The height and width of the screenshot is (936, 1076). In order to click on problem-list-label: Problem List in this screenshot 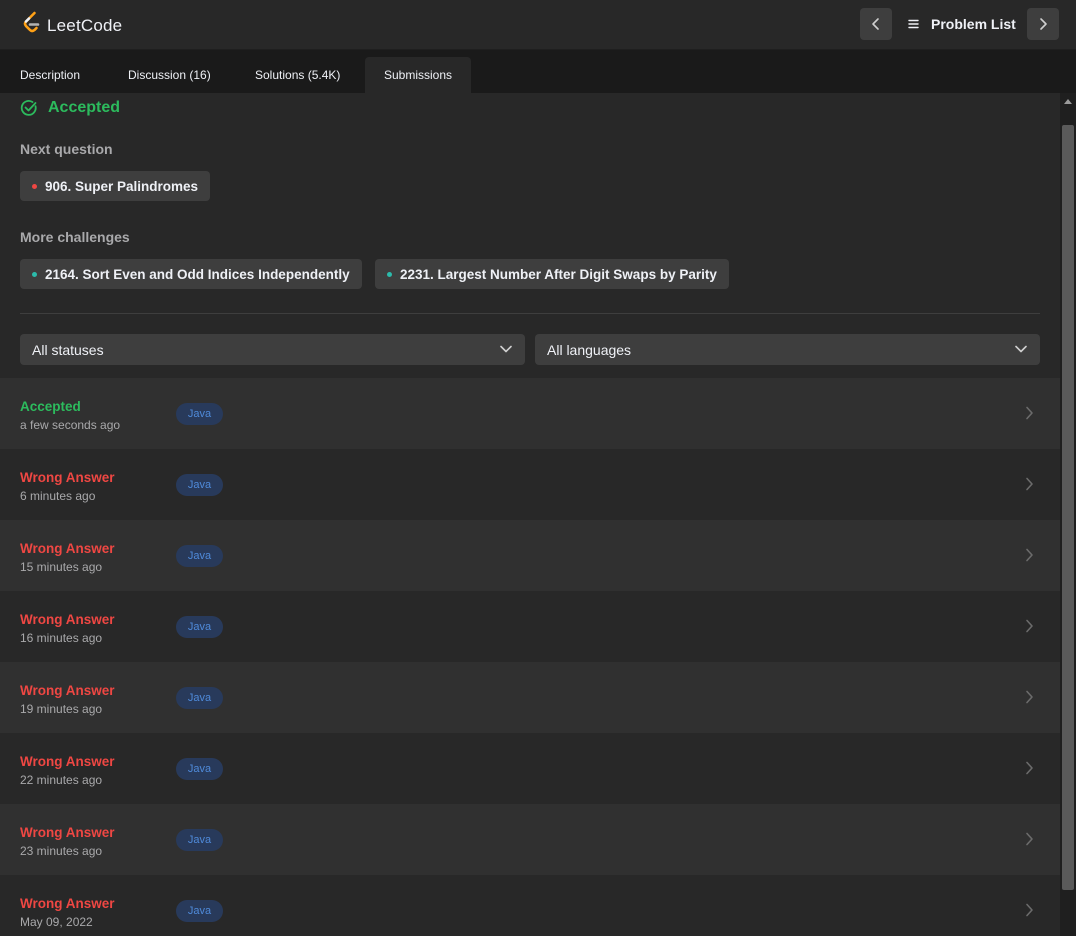, I will do `click(973, 24)`.